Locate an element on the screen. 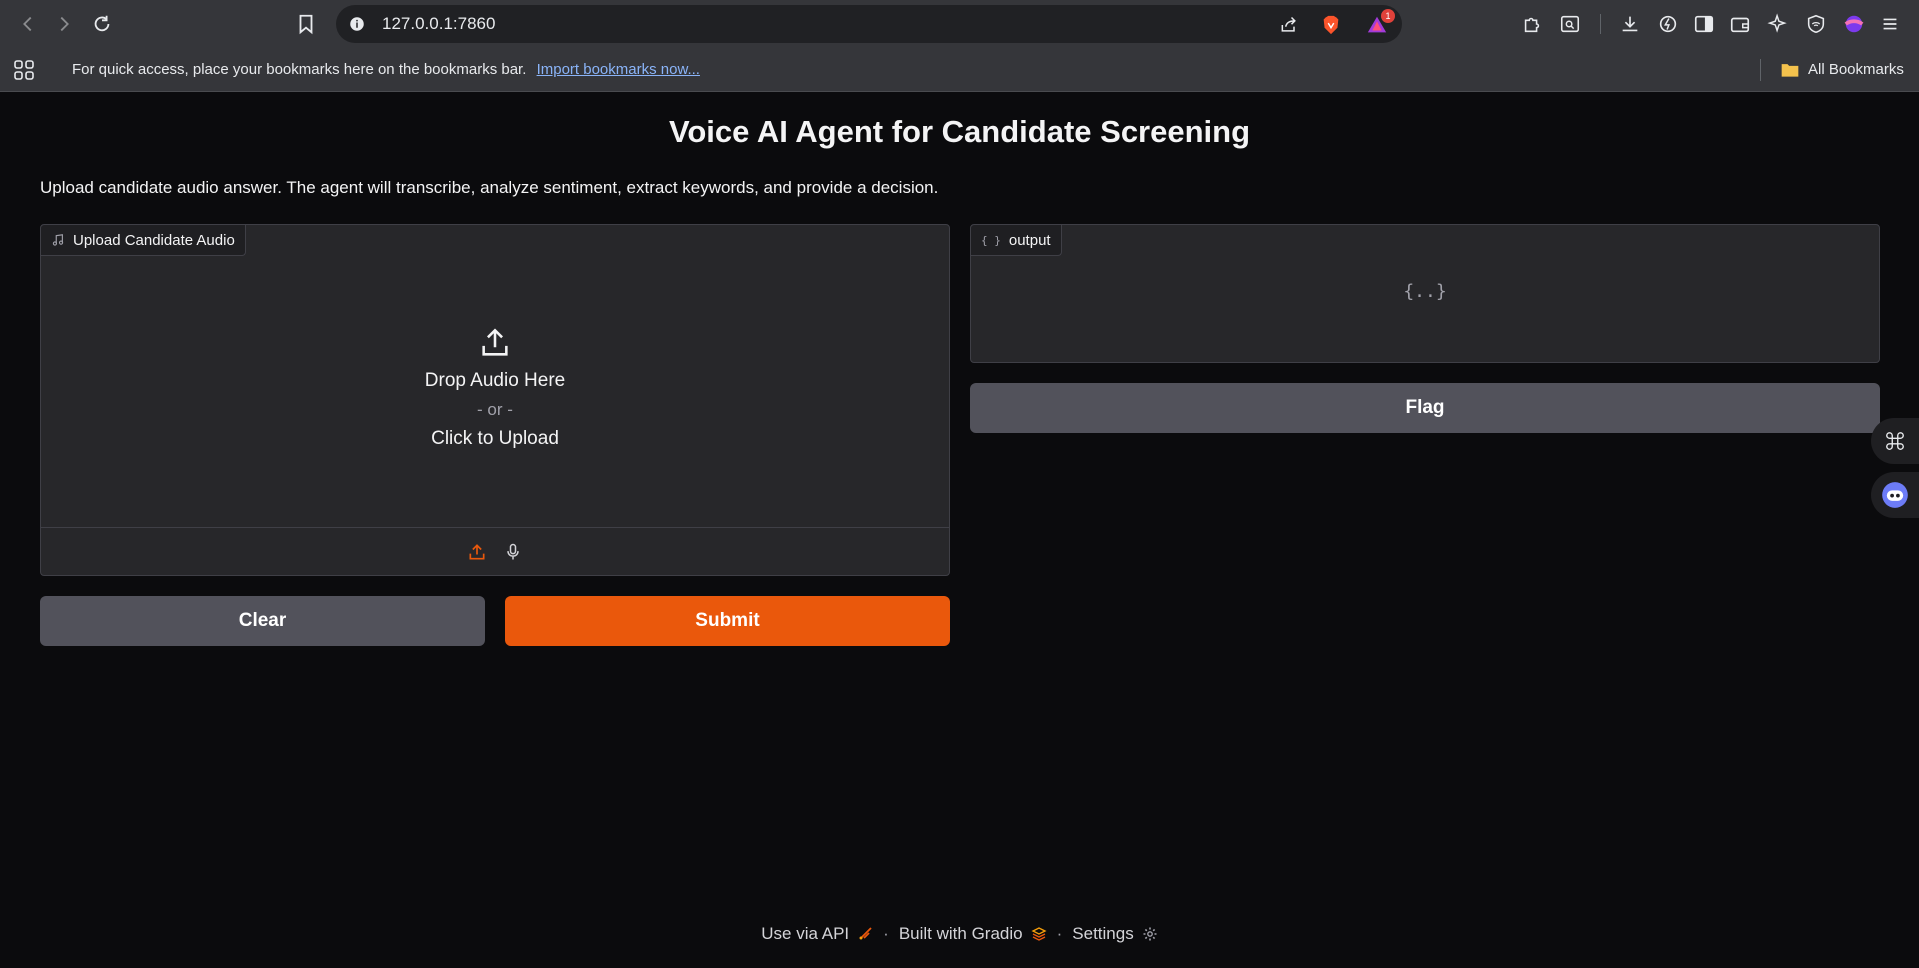 The width and height of the screenshot is (1919, 968). reload-icon is located at coordinates (102, 23).